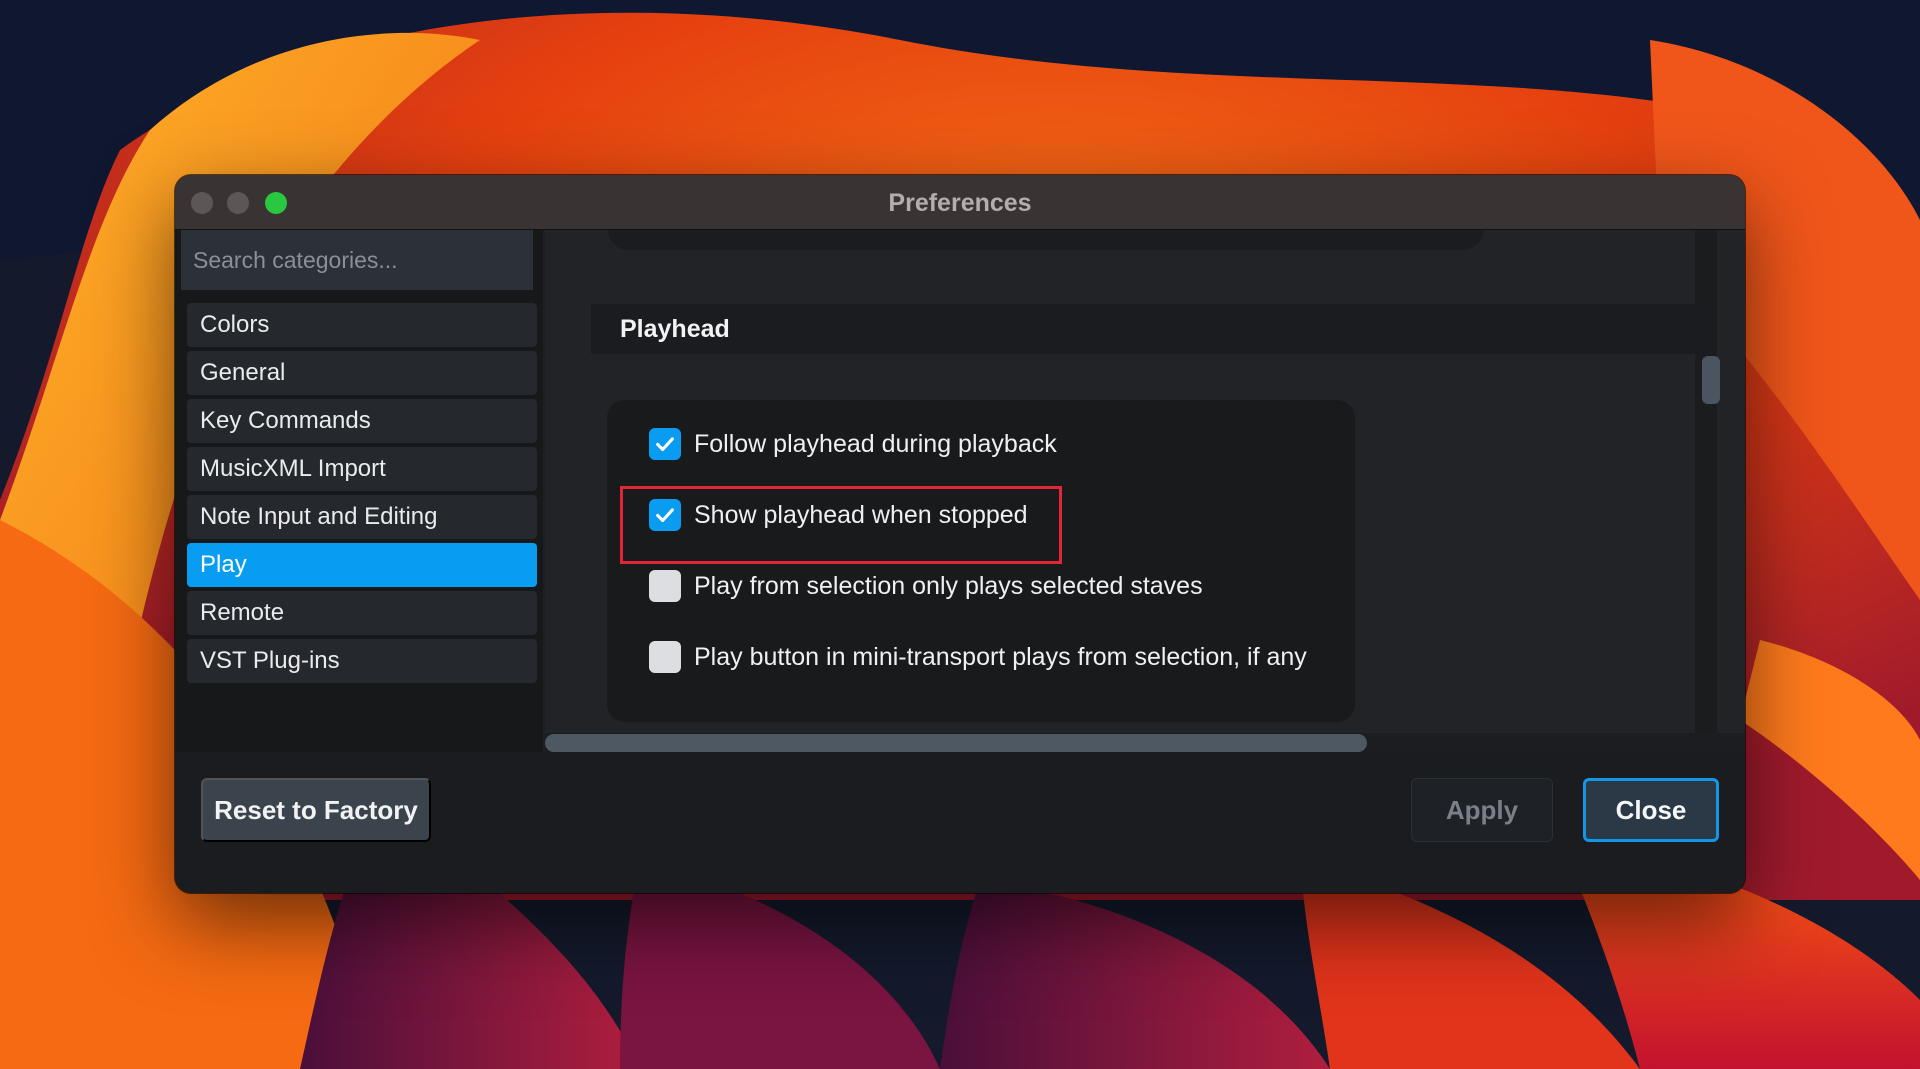 This screenshot has width=1920, height=1069. I want to click on previous-section-card, so click(1045, 240).